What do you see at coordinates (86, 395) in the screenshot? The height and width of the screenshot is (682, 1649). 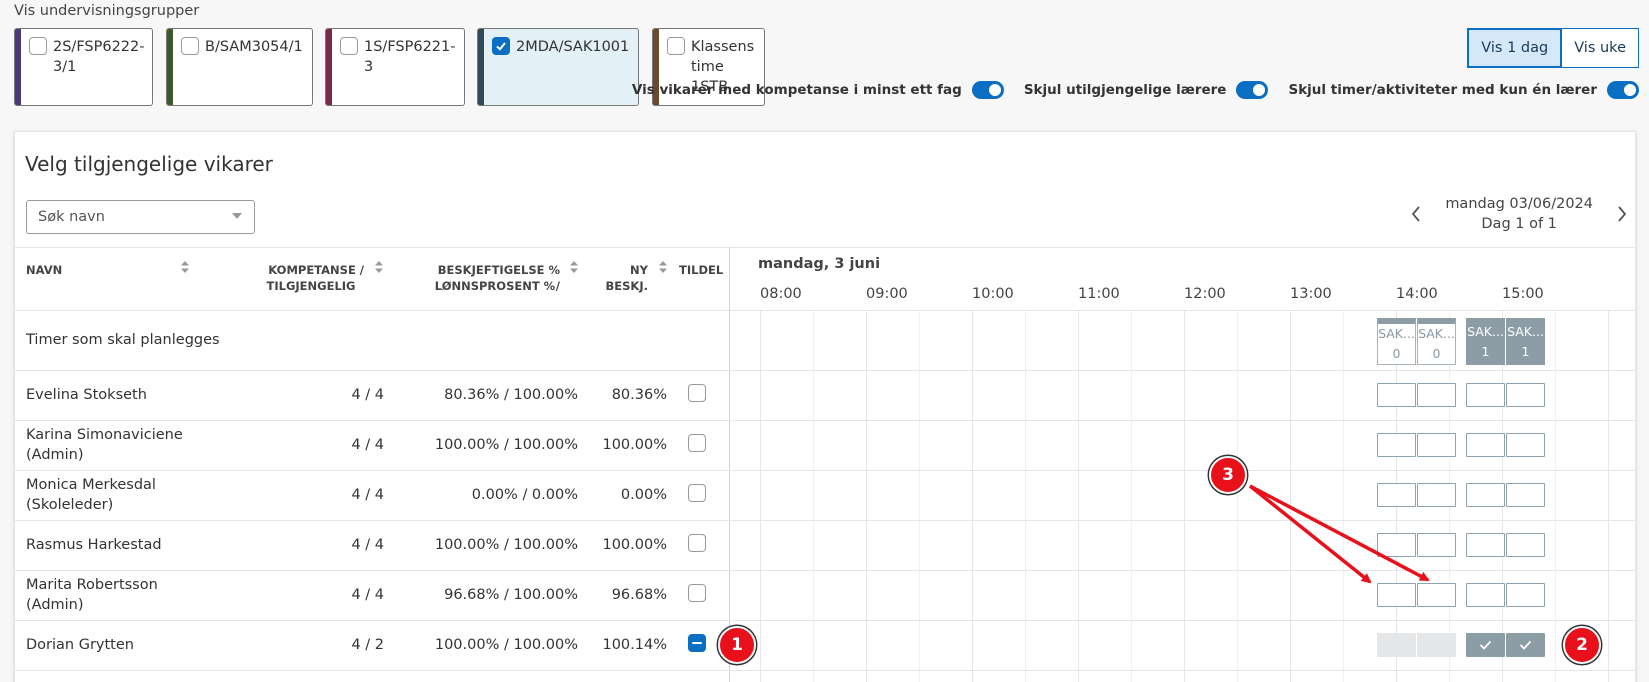 I see `name-line: Evelina Stokseth` at bounding box center [86, 395].